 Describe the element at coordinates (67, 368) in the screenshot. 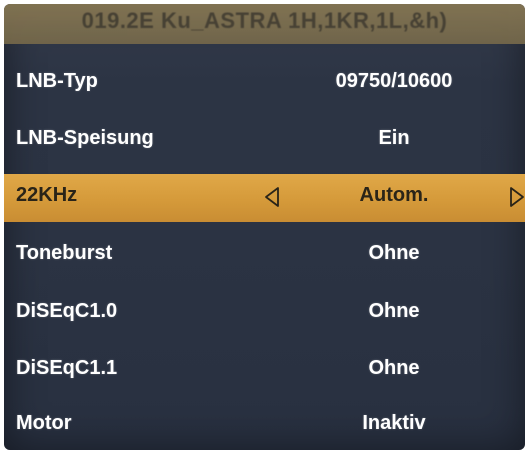

I see `menu-label-diseqc-1-1: DiSEqC1.1` at that location.